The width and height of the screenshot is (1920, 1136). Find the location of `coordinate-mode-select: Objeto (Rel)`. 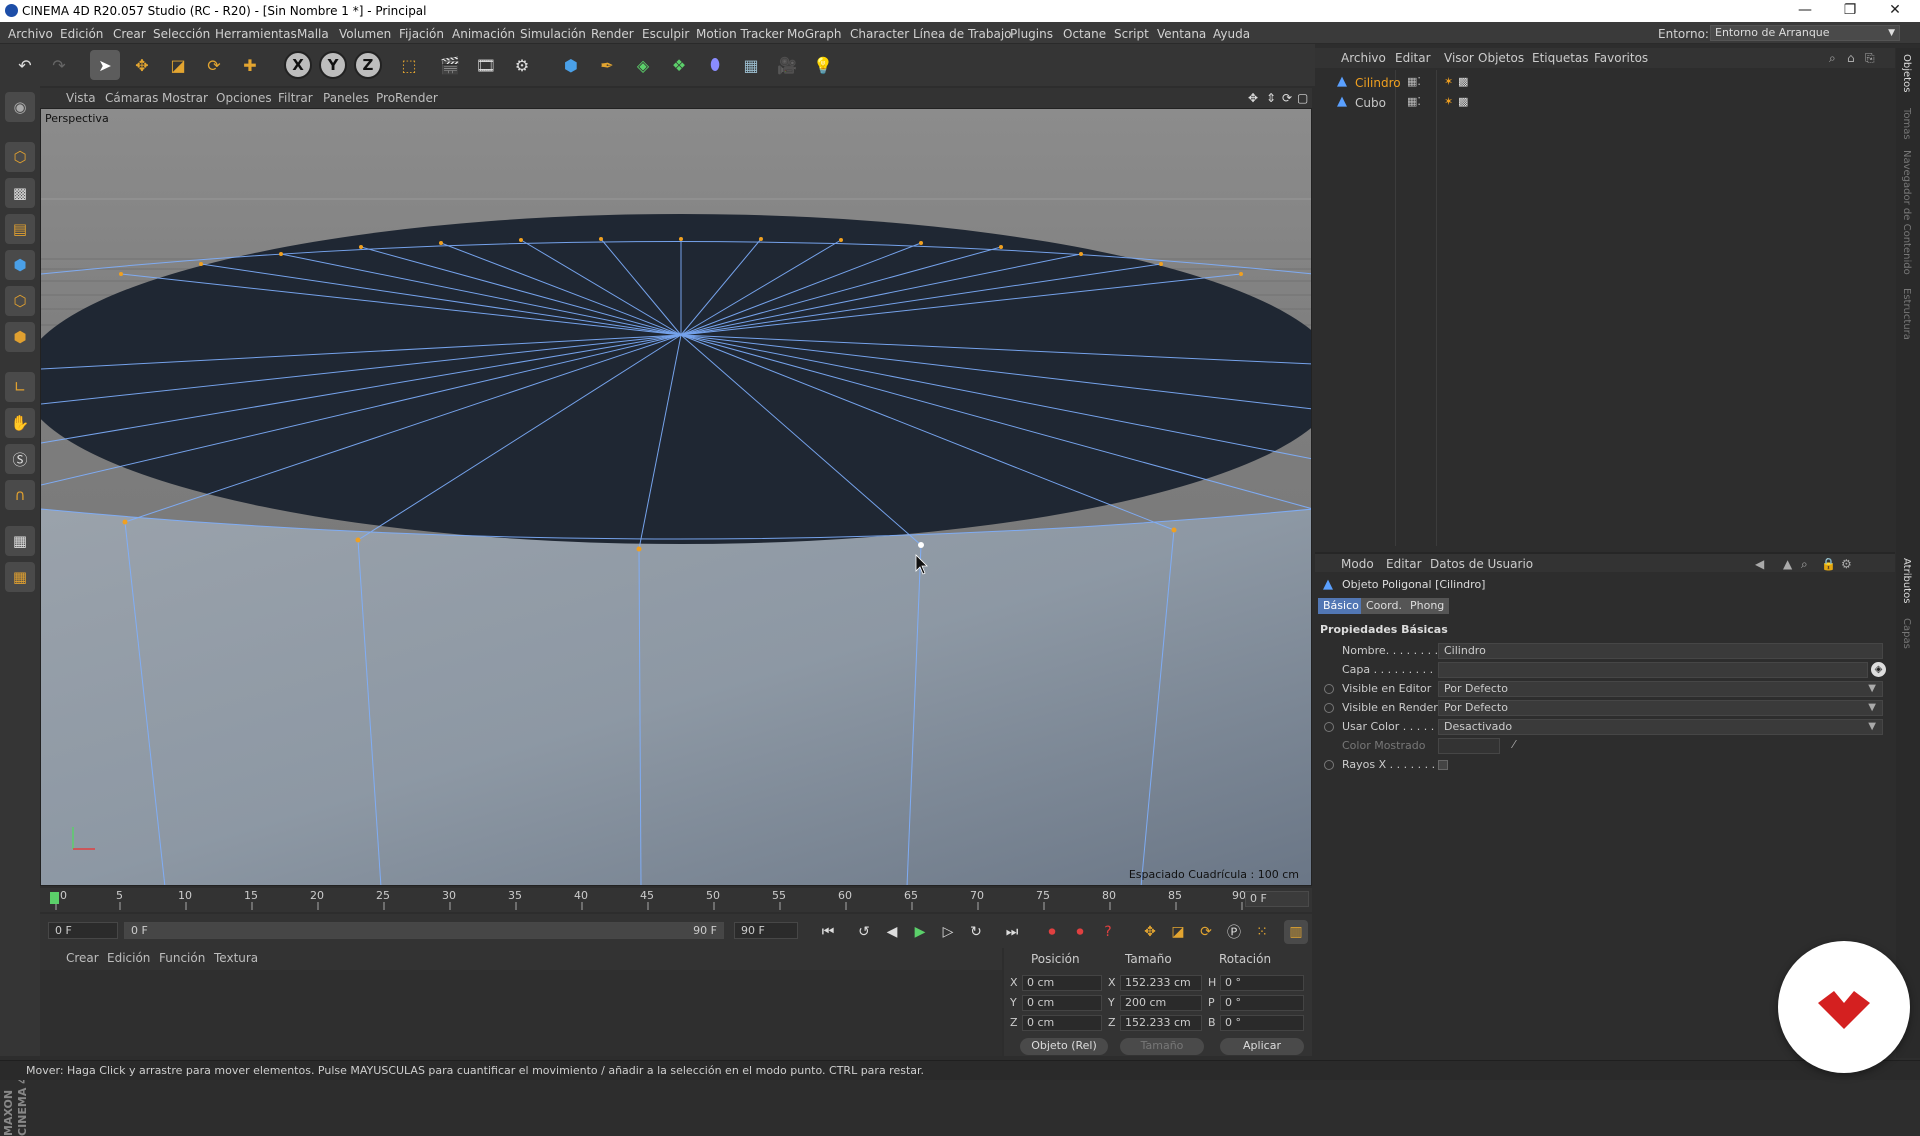

coordinate-mode-select: Objeto (Rel) is located at coordinates (1064, 1046).